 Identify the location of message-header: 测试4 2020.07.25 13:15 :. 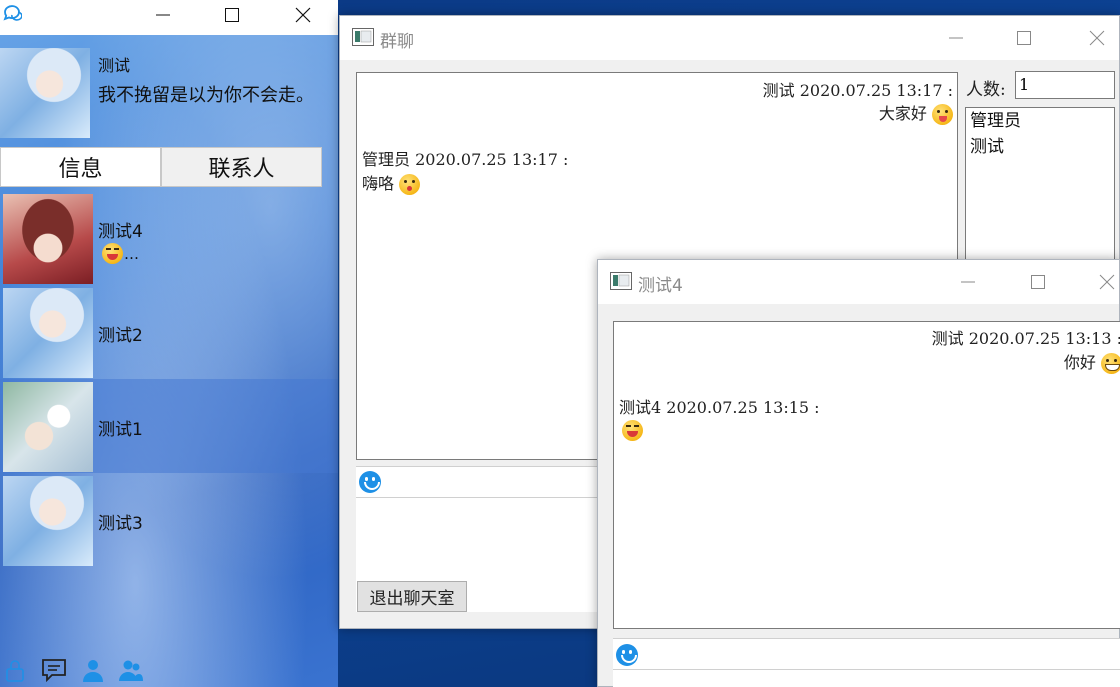
(719, 407).